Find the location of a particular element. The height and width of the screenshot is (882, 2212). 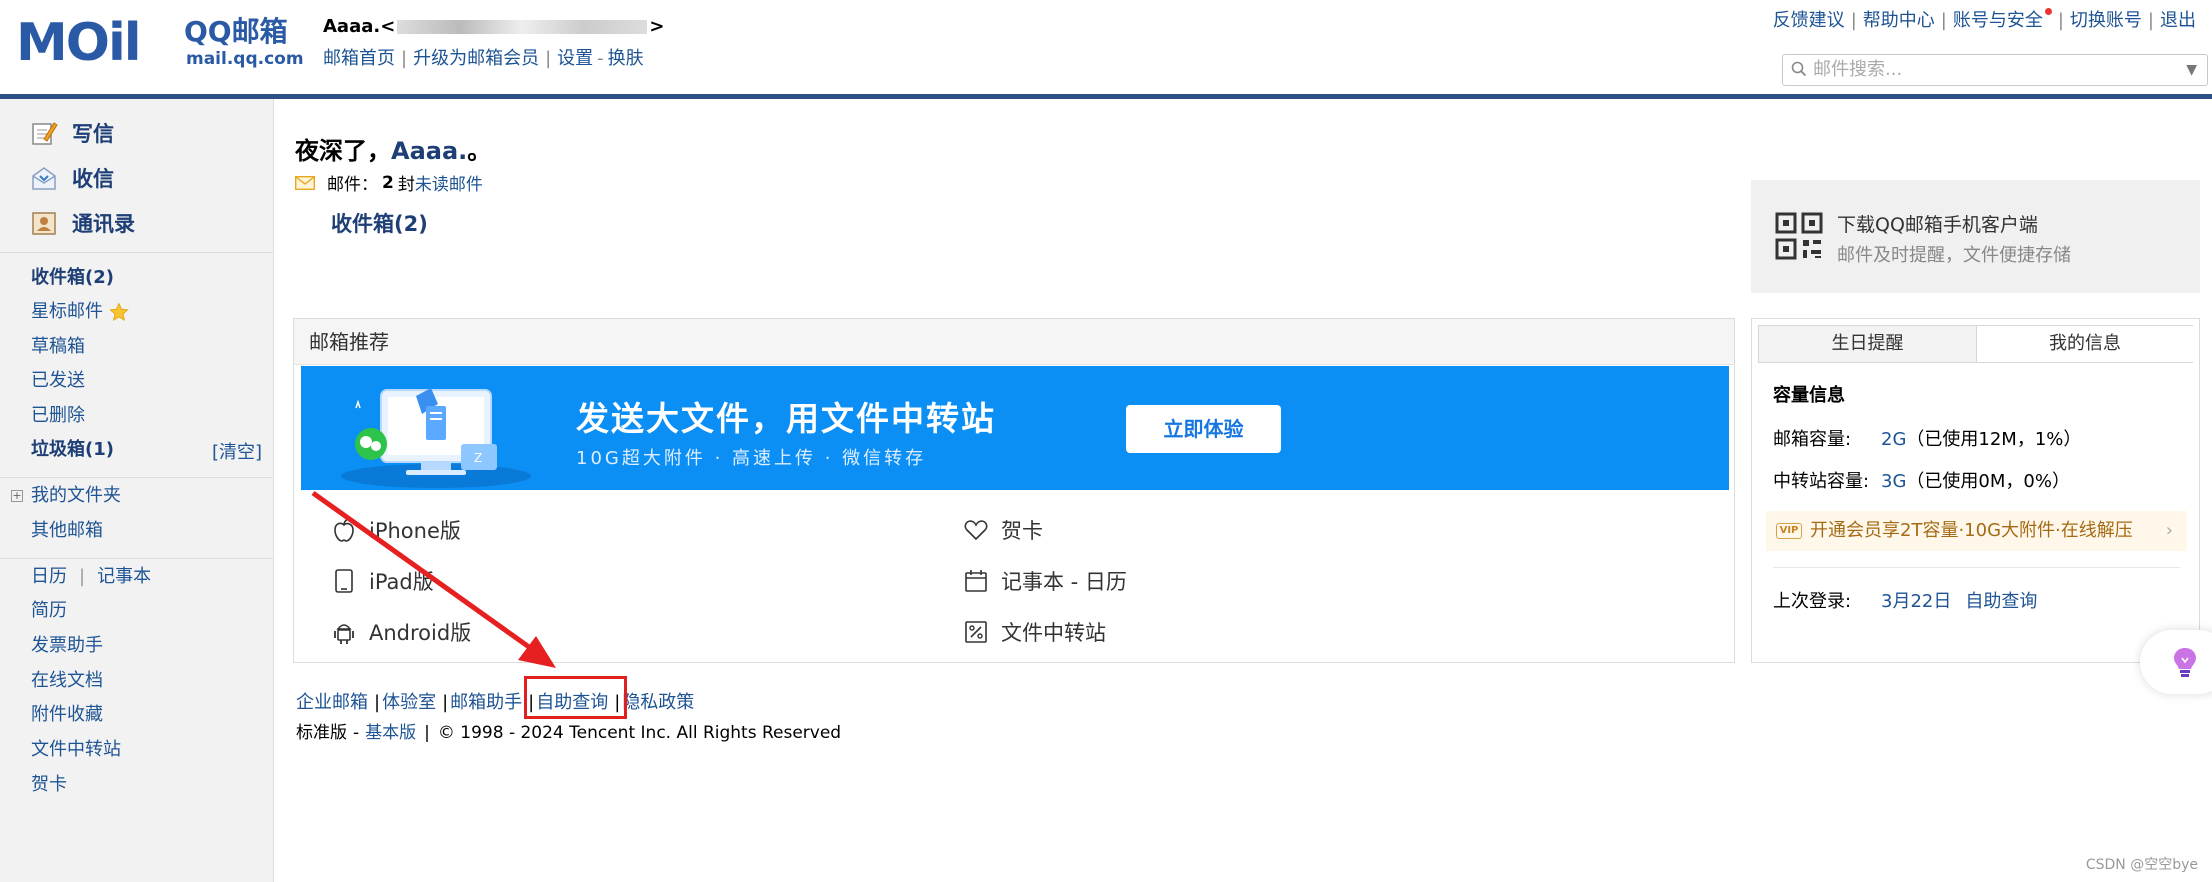

sidebar-item-other-mail: 其他邮箱 is located at coordinates (67, 531).